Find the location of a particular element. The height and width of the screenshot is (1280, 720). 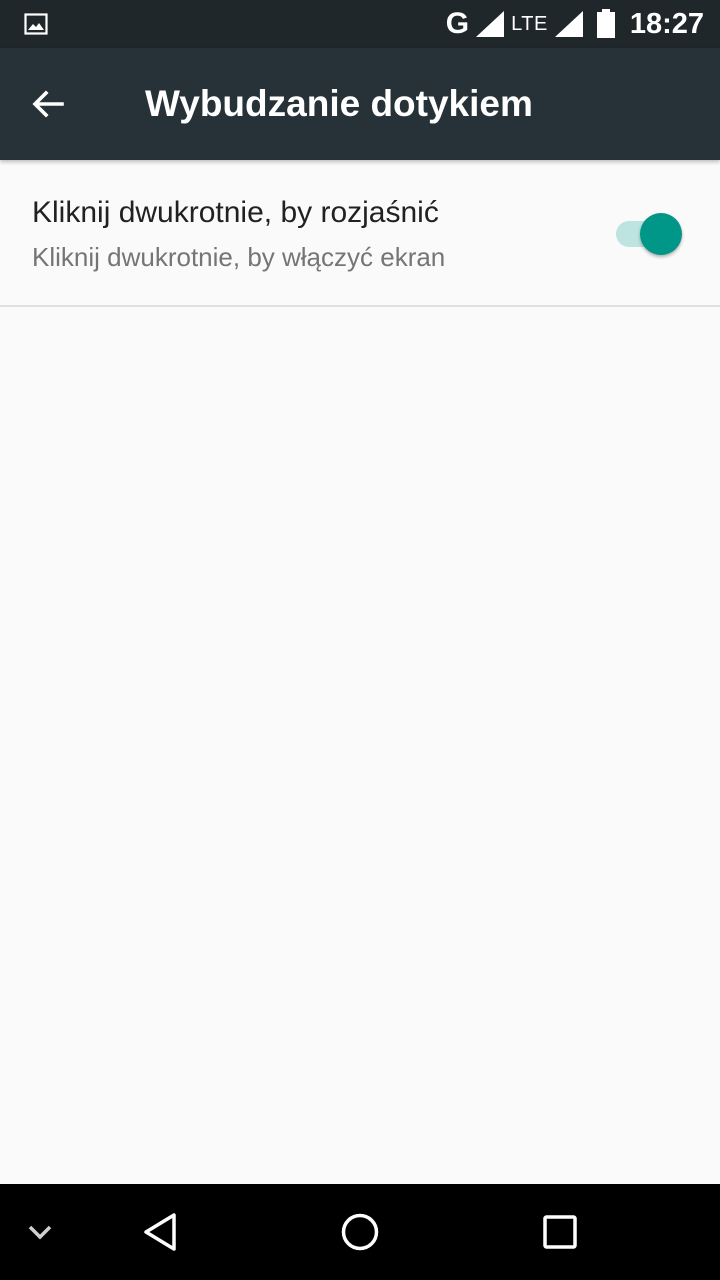

recents-square-icon is located at coordinates (560, 1232).